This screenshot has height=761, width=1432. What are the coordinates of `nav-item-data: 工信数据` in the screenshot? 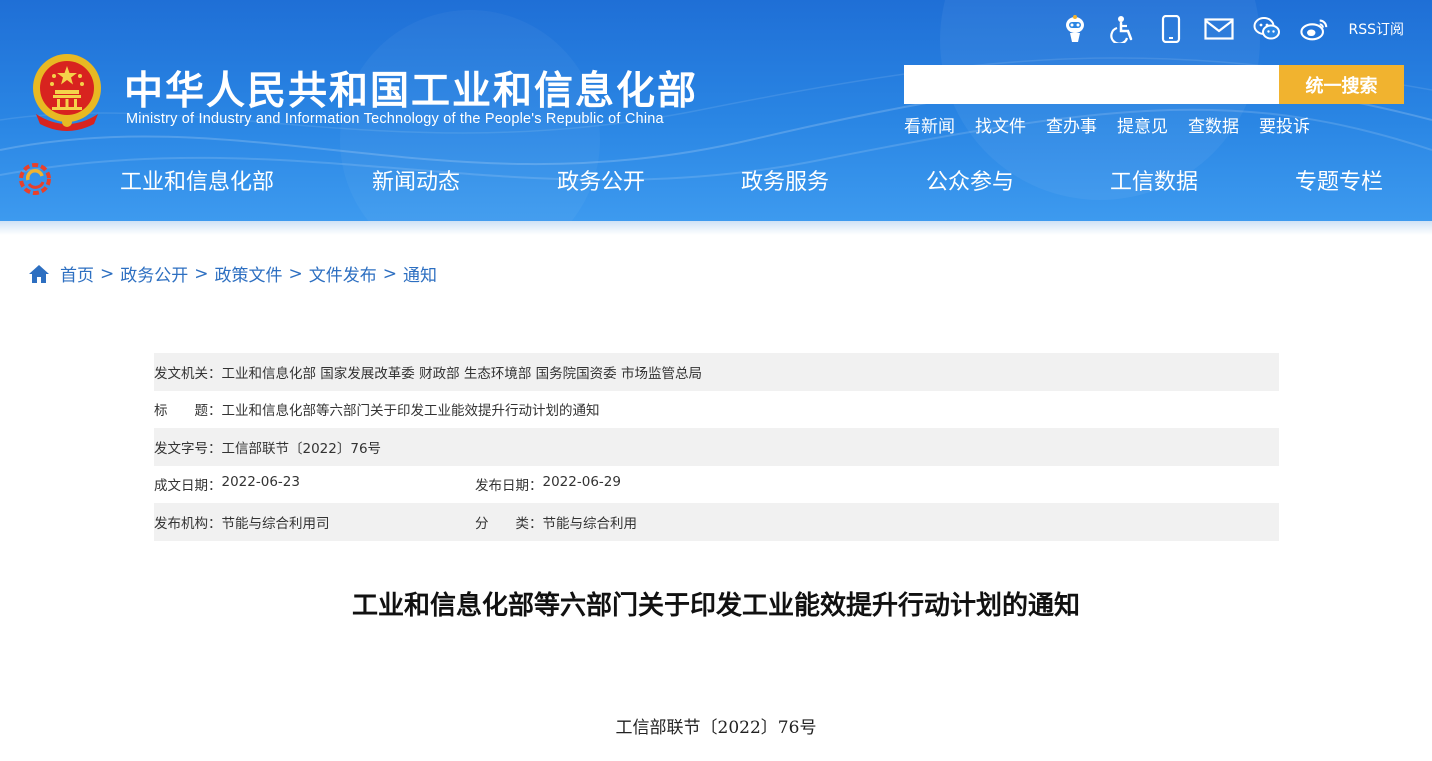 It's located at (1202, 180).